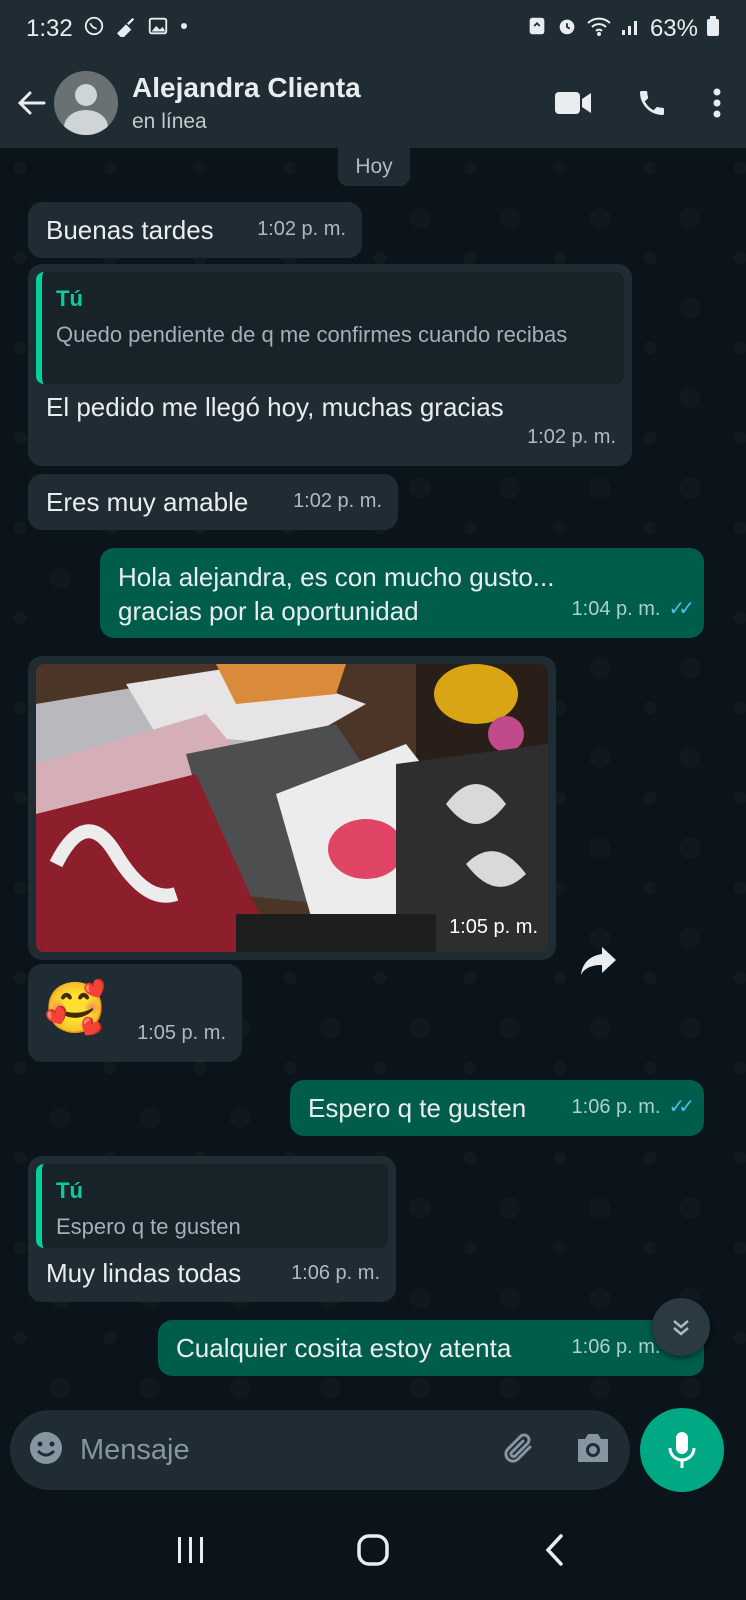 Image resolution: width=746 pixels, height=1600 pixels. I want to click on quoted-message: Tú Espero q te gusten, so click(212, 1206).